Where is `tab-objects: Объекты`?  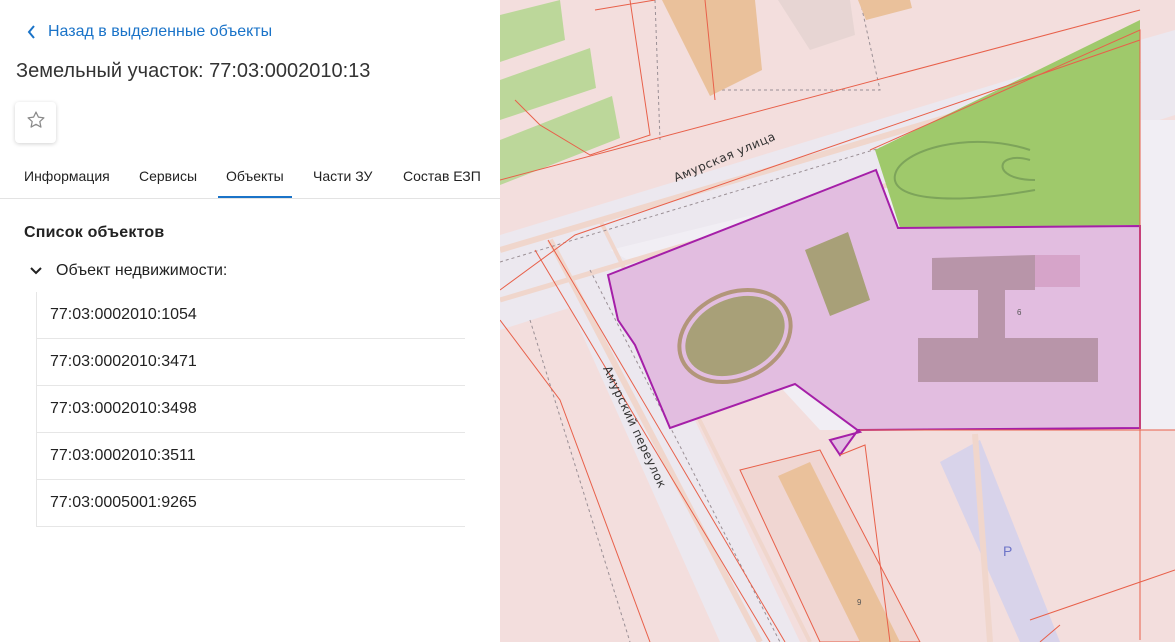 tab-objects: Объекты is located at coordinates (255, 183).